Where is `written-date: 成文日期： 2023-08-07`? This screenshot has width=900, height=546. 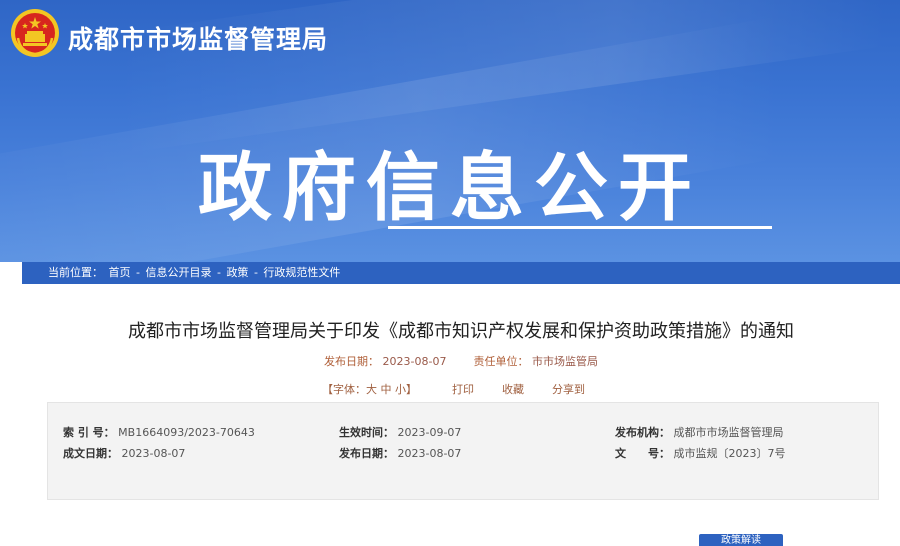 written-date: 成文日期： 2023-08-07 is located at coordinates (124, 453).